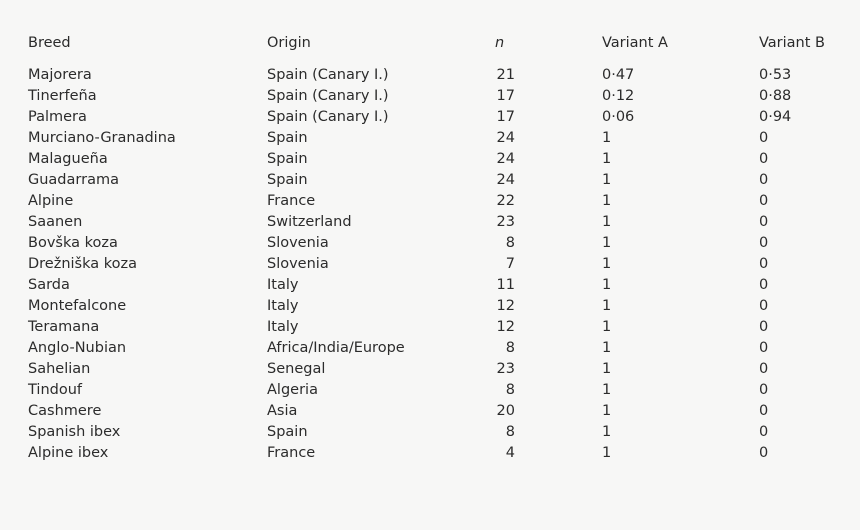 The width and height of the screenshot is (860, 530). I want to click on table-row: Sarda Italy 11 1 0, so click(432, 288).